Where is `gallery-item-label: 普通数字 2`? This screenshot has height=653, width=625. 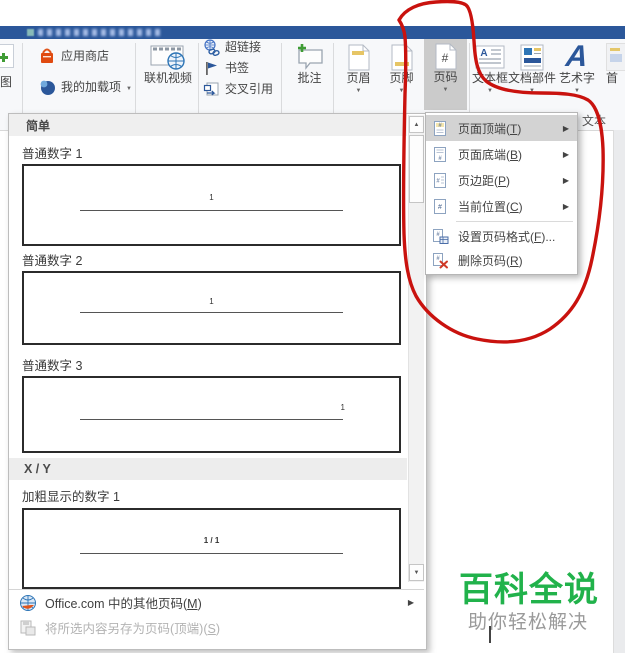 gallery-item-label: 普通数字 2 is located at coordinates (52, 261).